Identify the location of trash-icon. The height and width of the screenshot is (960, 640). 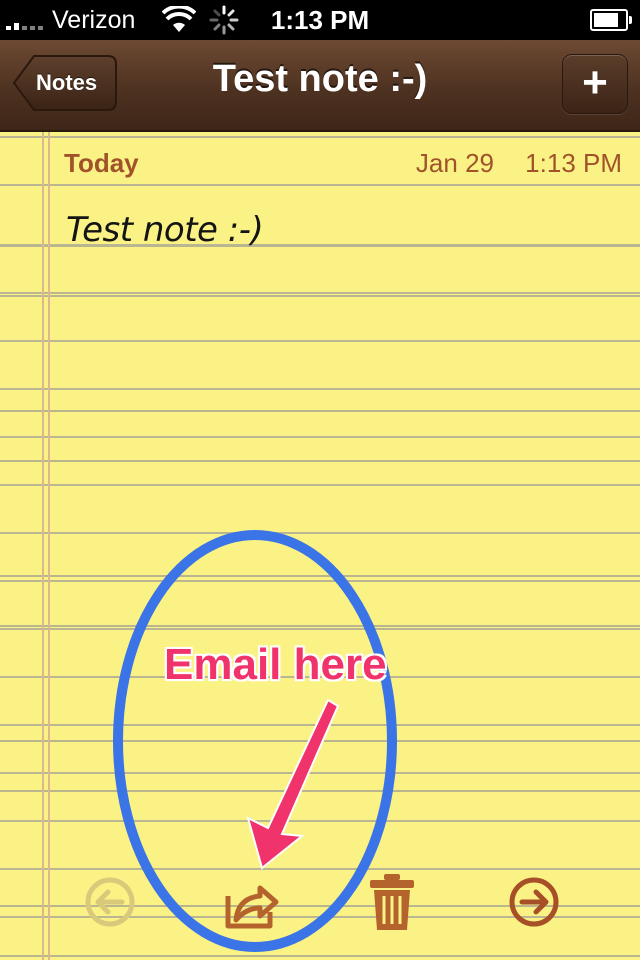
(392, 902).